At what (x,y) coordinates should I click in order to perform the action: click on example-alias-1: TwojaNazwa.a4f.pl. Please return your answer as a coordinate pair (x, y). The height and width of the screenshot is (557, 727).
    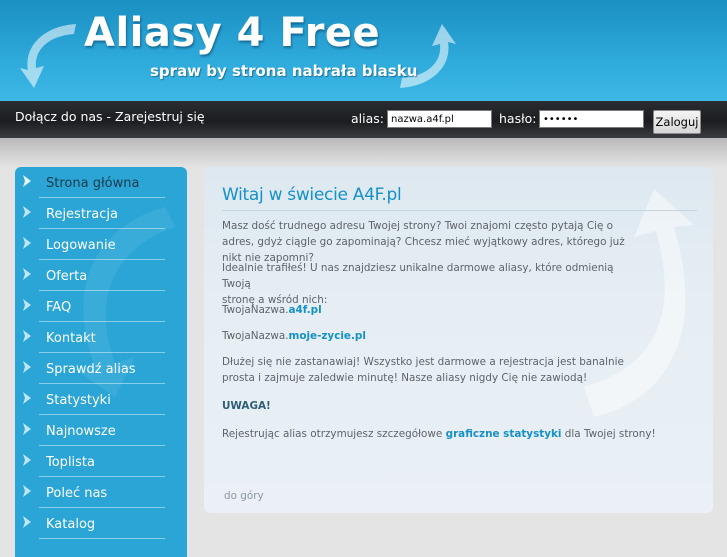
    Looking at the image, I should click on (428, 310).